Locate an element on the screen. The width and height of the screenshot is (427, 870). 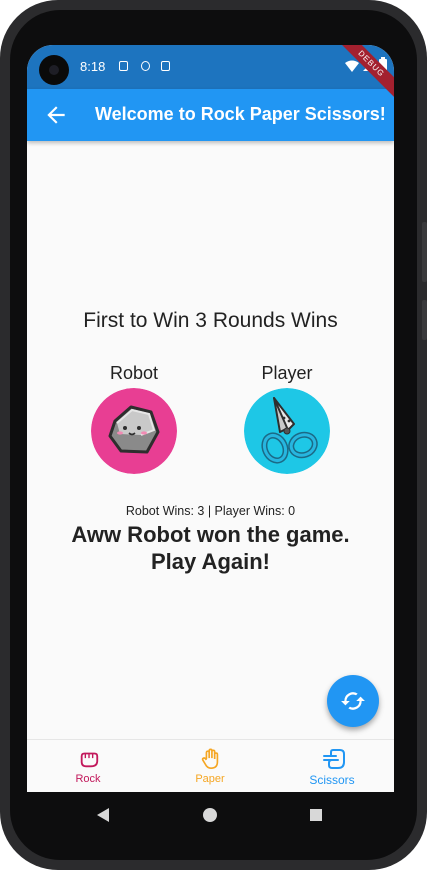
system-back-icon is located at coordinates (103, 815).